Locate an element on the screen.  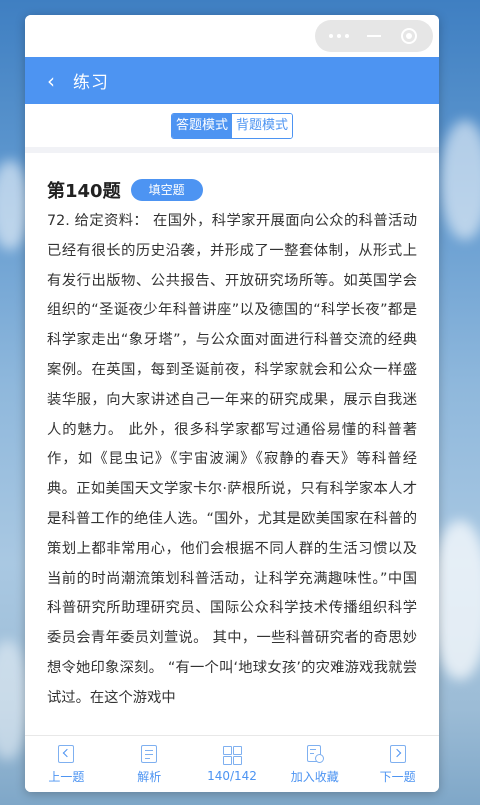
back-arrow-icon: ‹ is located at coordinates (55, 81).